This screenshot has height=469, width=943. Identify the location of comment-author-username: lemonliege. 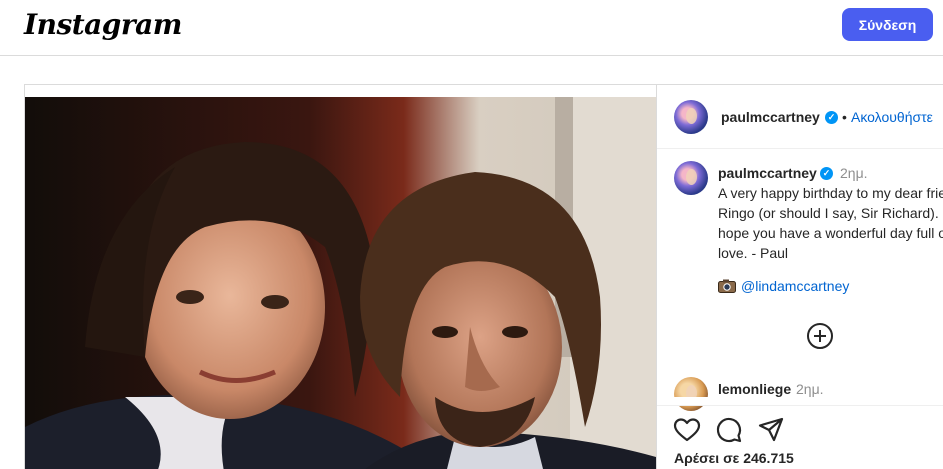
(754, 389).